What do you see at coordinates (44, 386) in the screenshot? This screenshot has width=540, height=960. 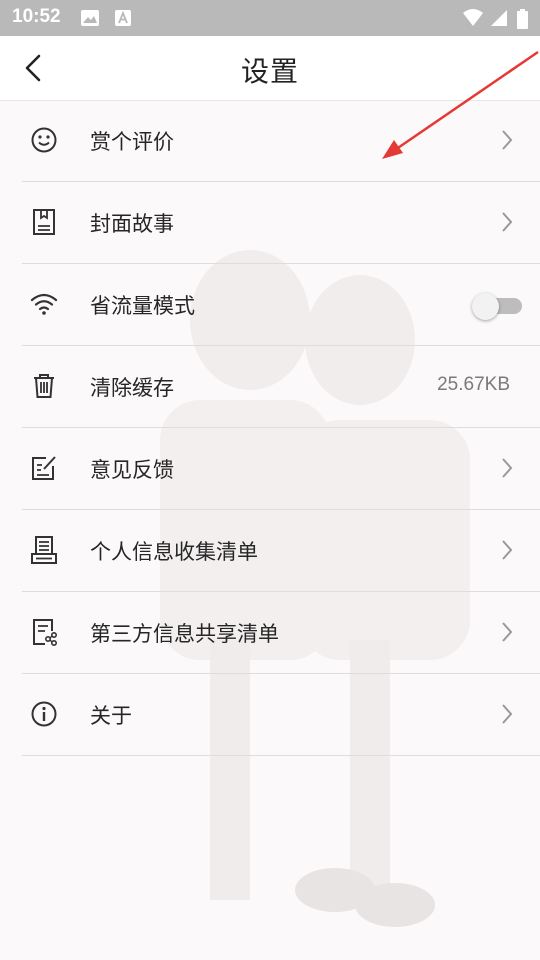 I see `trash-icon` at bounding box center [44, 386].